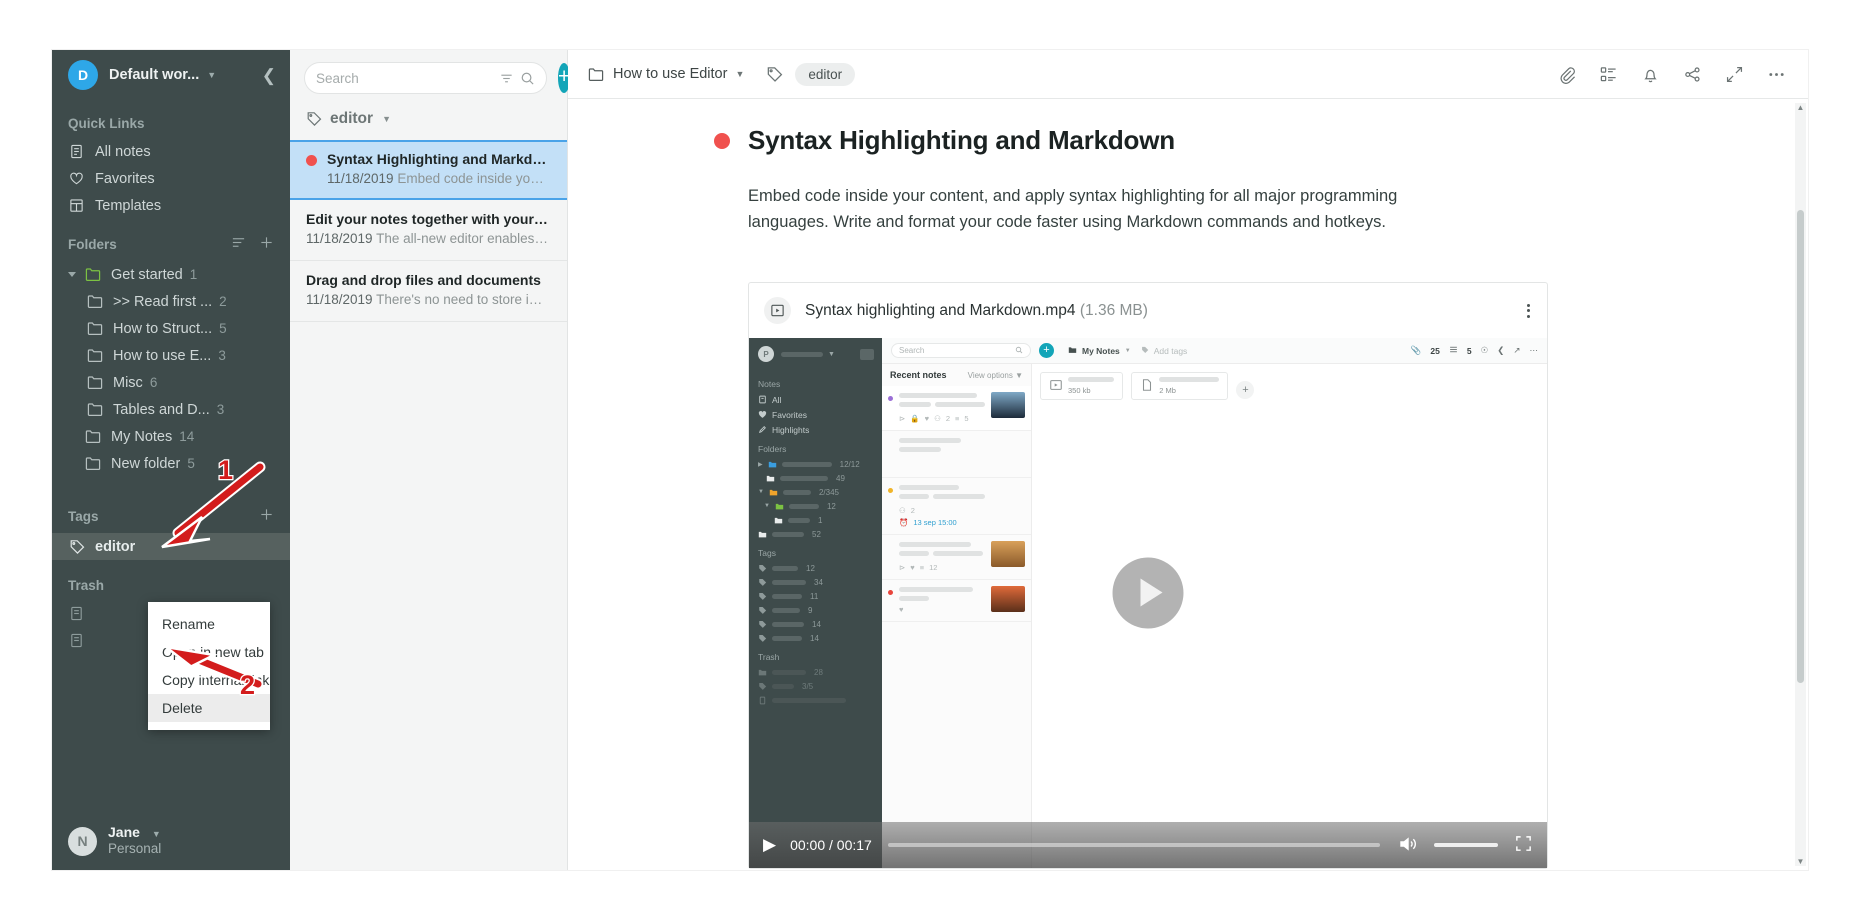 The height and width of the screenshot is (920, 1860). Describe the element at coordinates (815, 429) in the screenshot. I see `poster-nav-item: Highlights` at that location.